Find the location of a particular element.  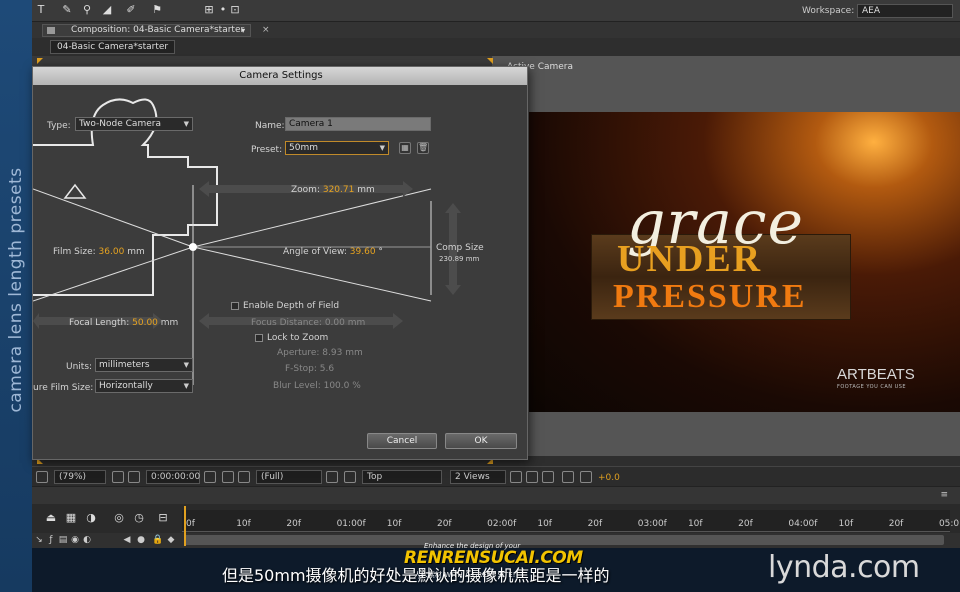

frame-blending-icon: ◎ is located at coordinates (119, 518).